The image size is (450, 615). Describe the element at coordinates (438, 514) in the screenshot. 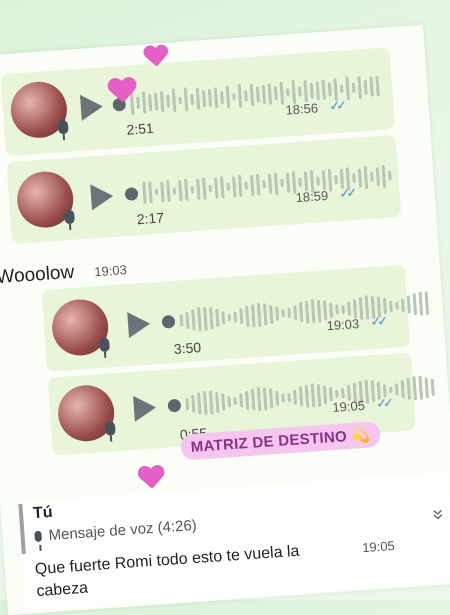

I see `chevron-down-icon: «` at that location.